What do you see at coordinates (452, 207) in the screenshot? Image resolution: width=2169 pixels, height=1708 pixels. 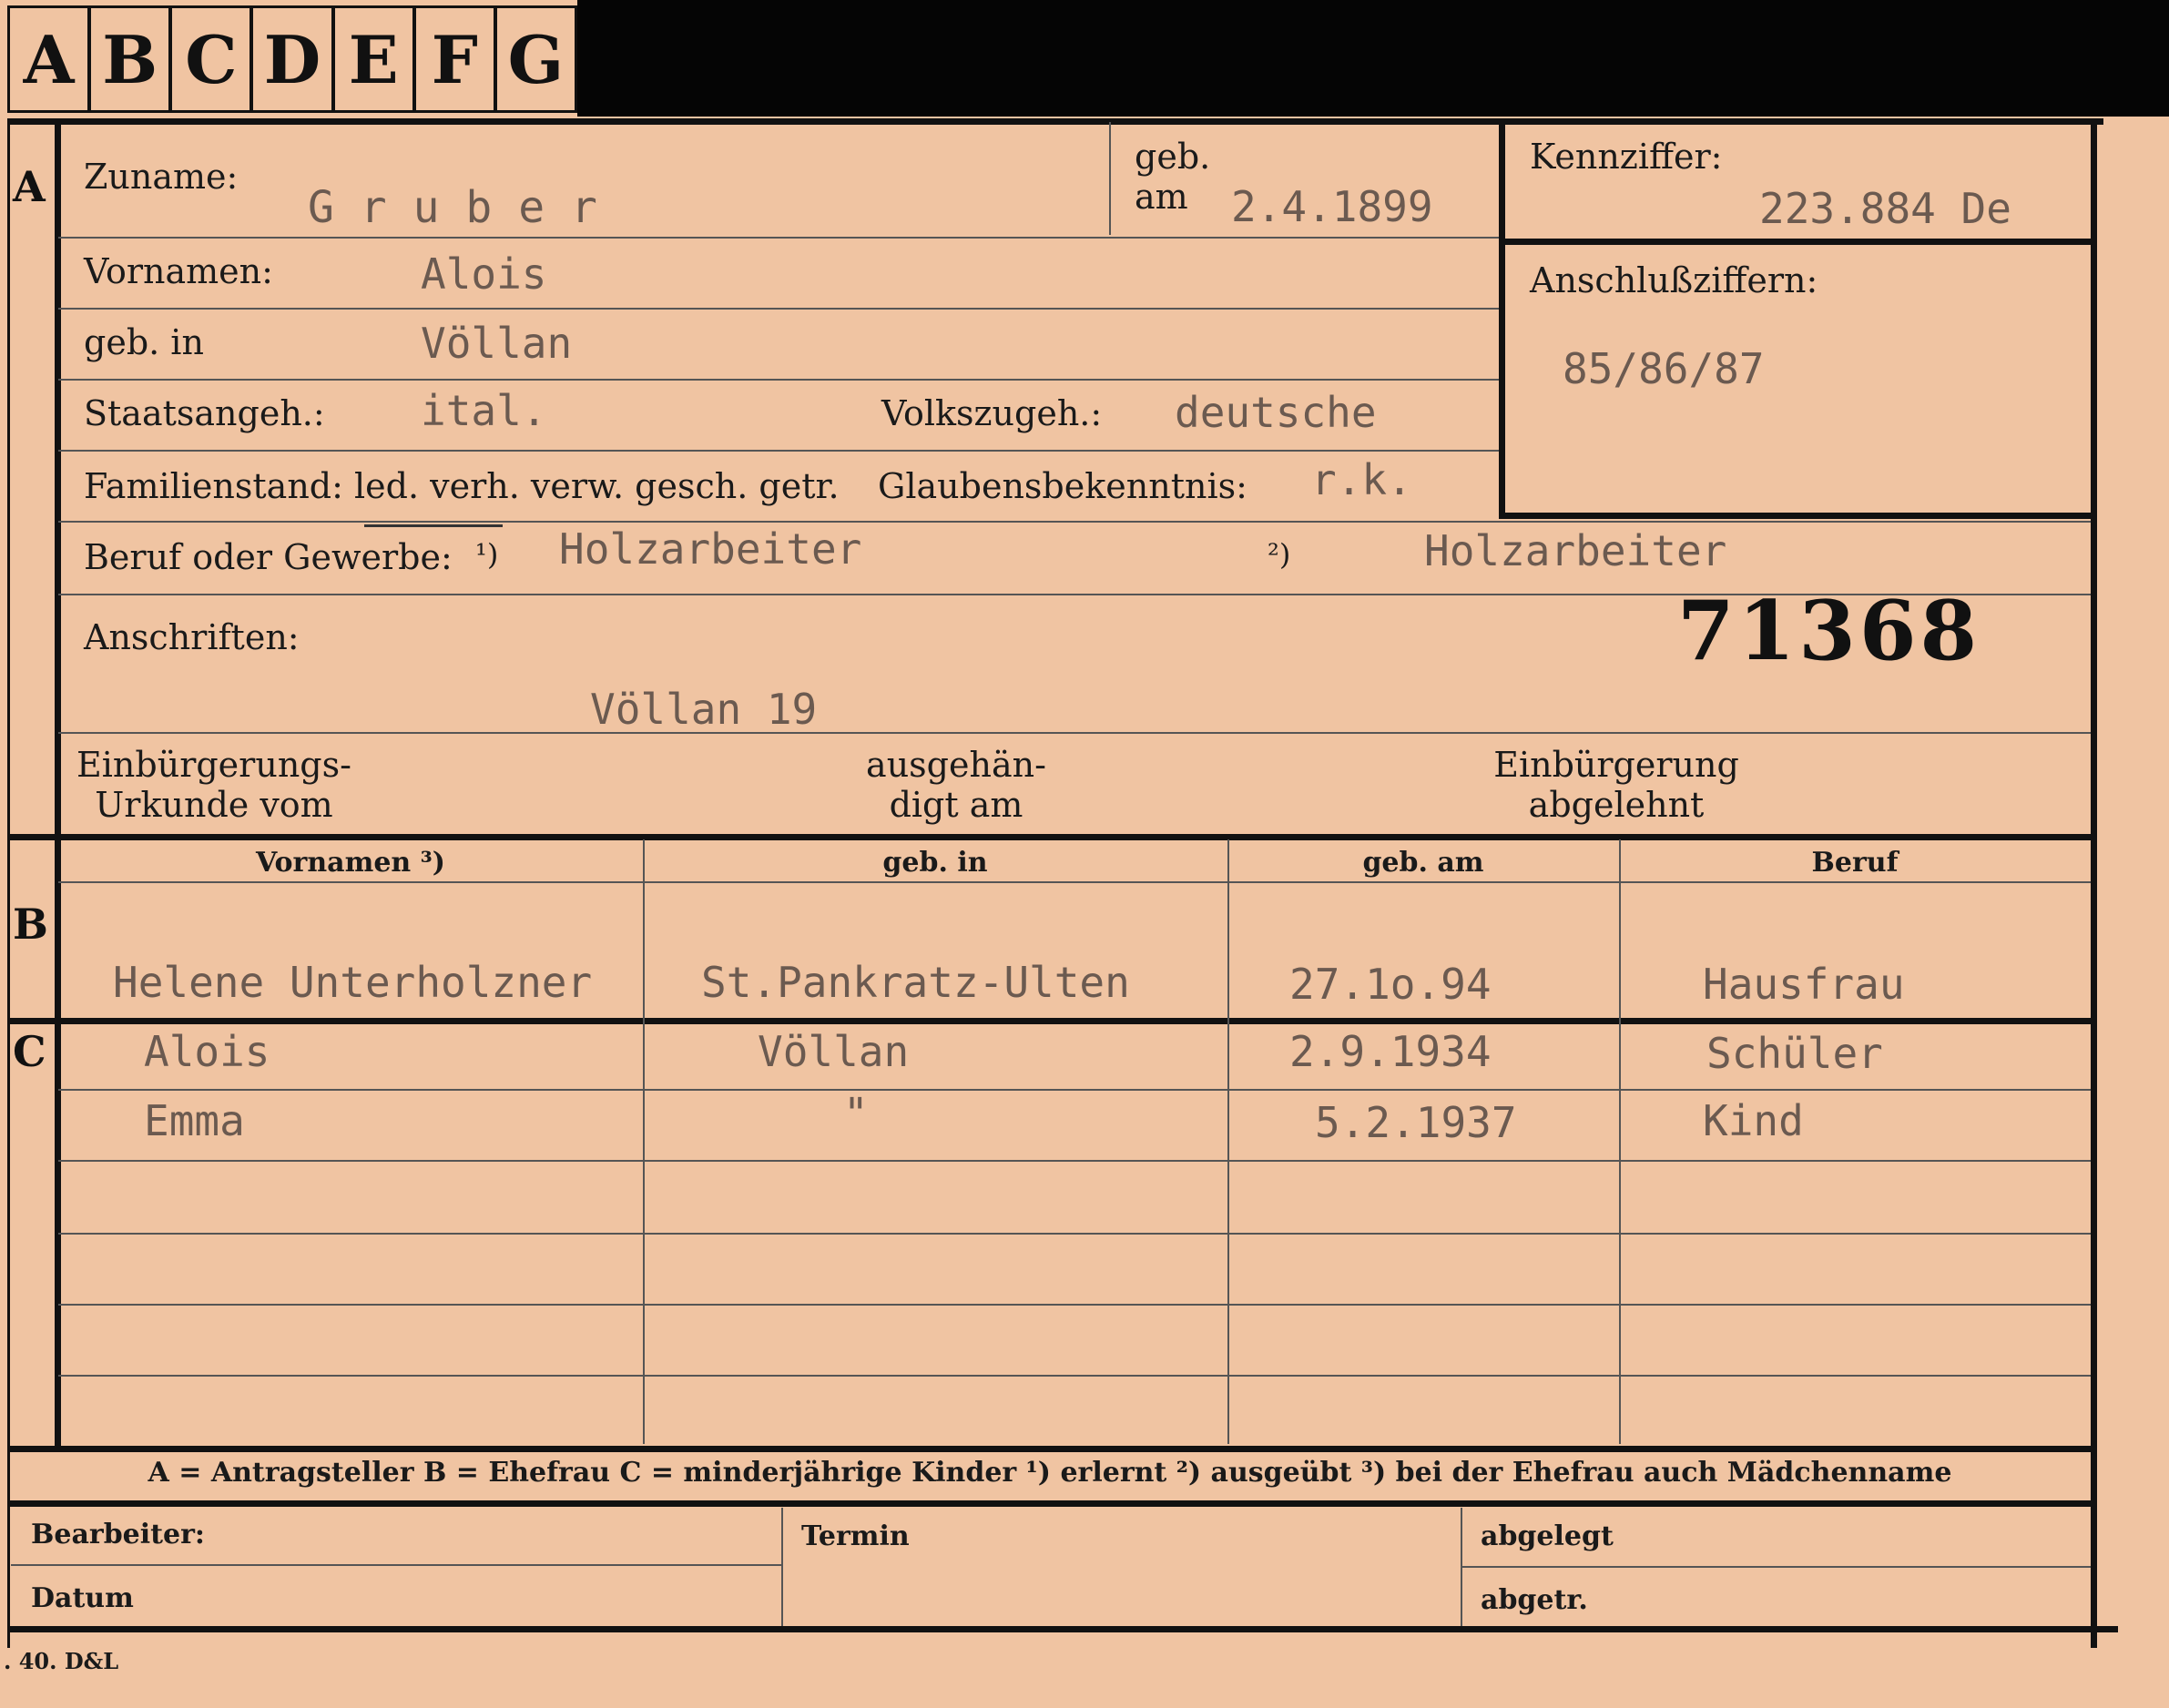 I see `zuname-value: G r u b e r` at bounding box center [452, 207].